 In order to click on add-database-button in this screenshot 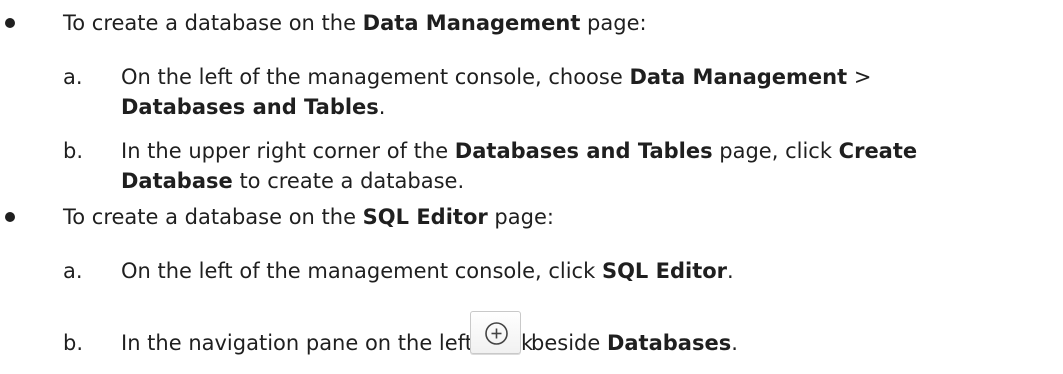, I will do `click(495, 332)`.